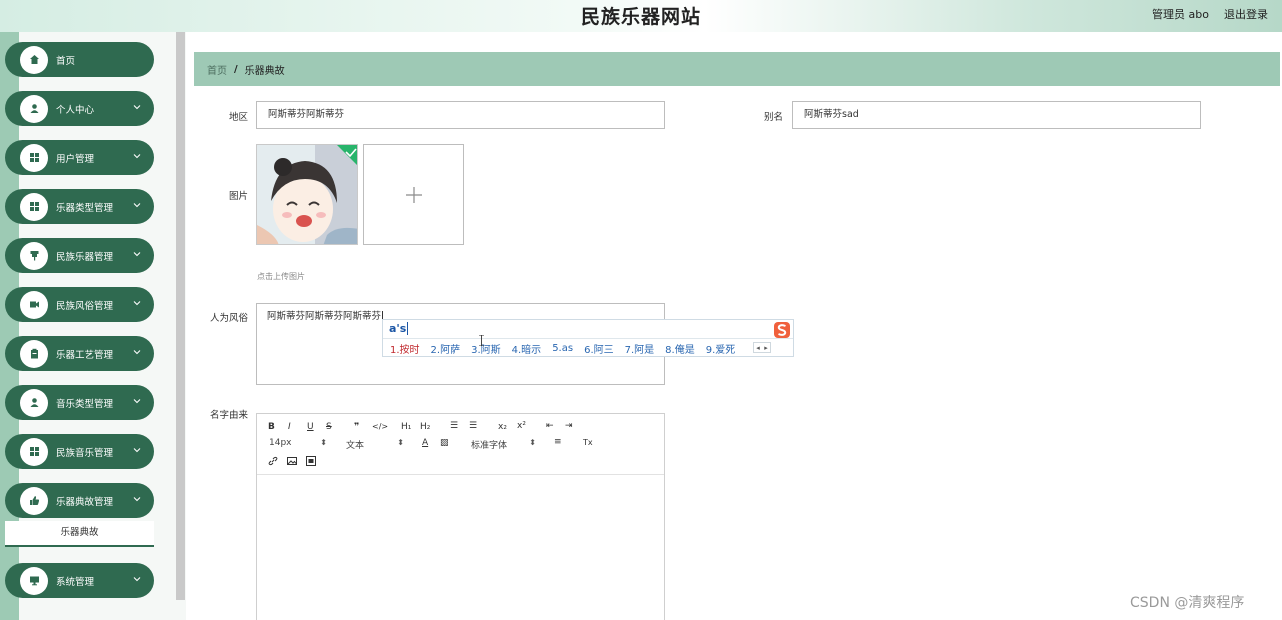  Describe the element at coordinates (228, 415) in the screenshot. I see `name-origin-label: 名字由来` at that location.